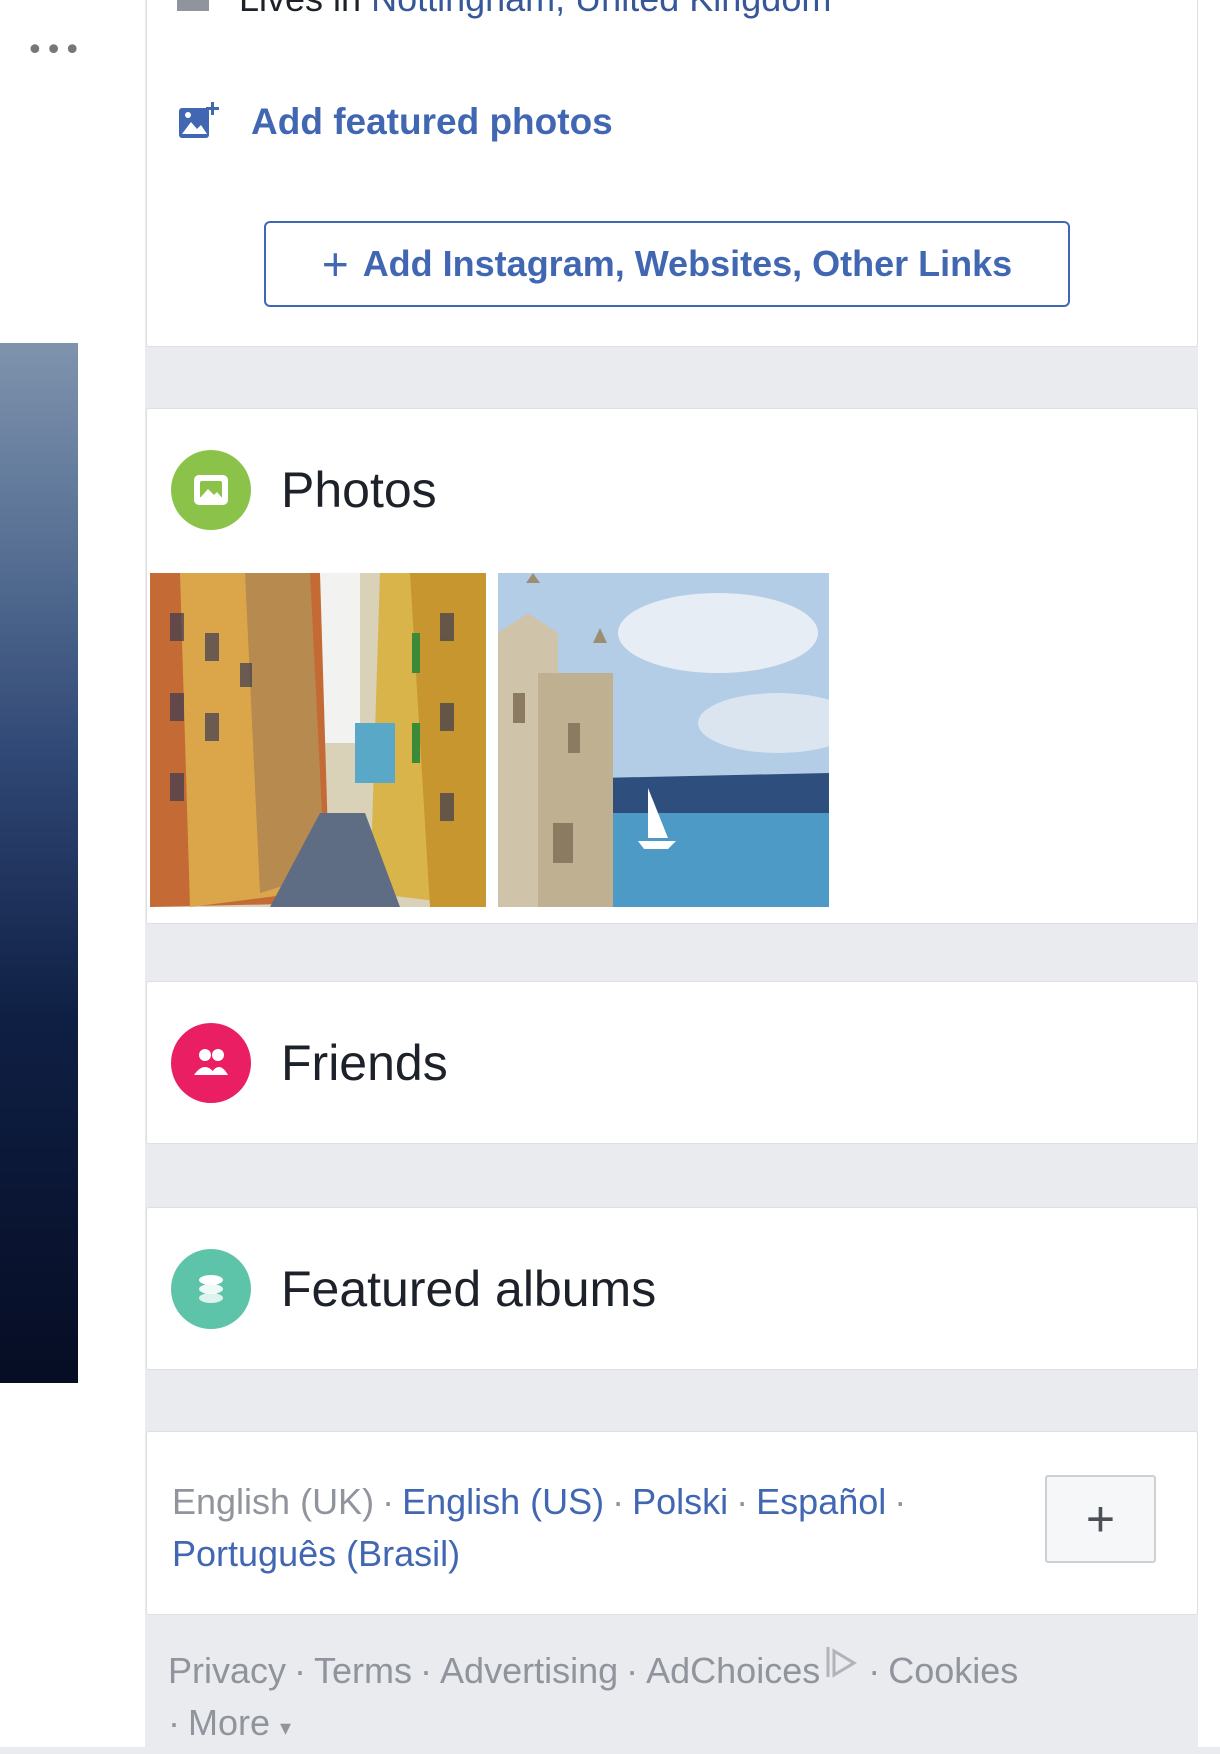 The image size is (1220, 1754). Describe the element at coordinates (227, 1670) in the screenshot. I see `footer-link-privacy: Privacy` at that location.